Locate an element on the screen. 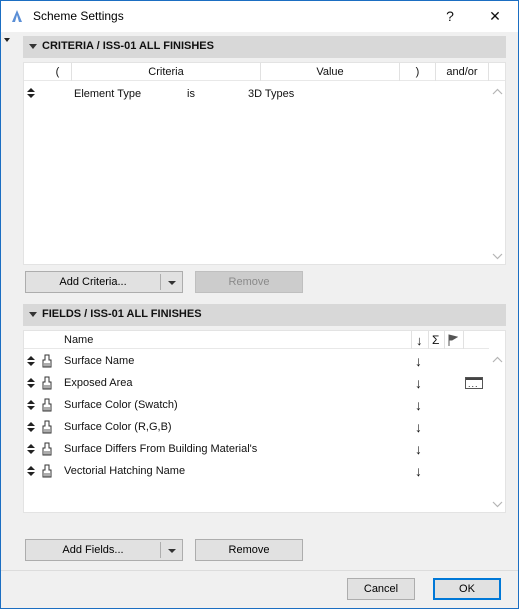 This screenshot has width=519, height=609. col-open-paren: ( is located at coordinates (58, 72).